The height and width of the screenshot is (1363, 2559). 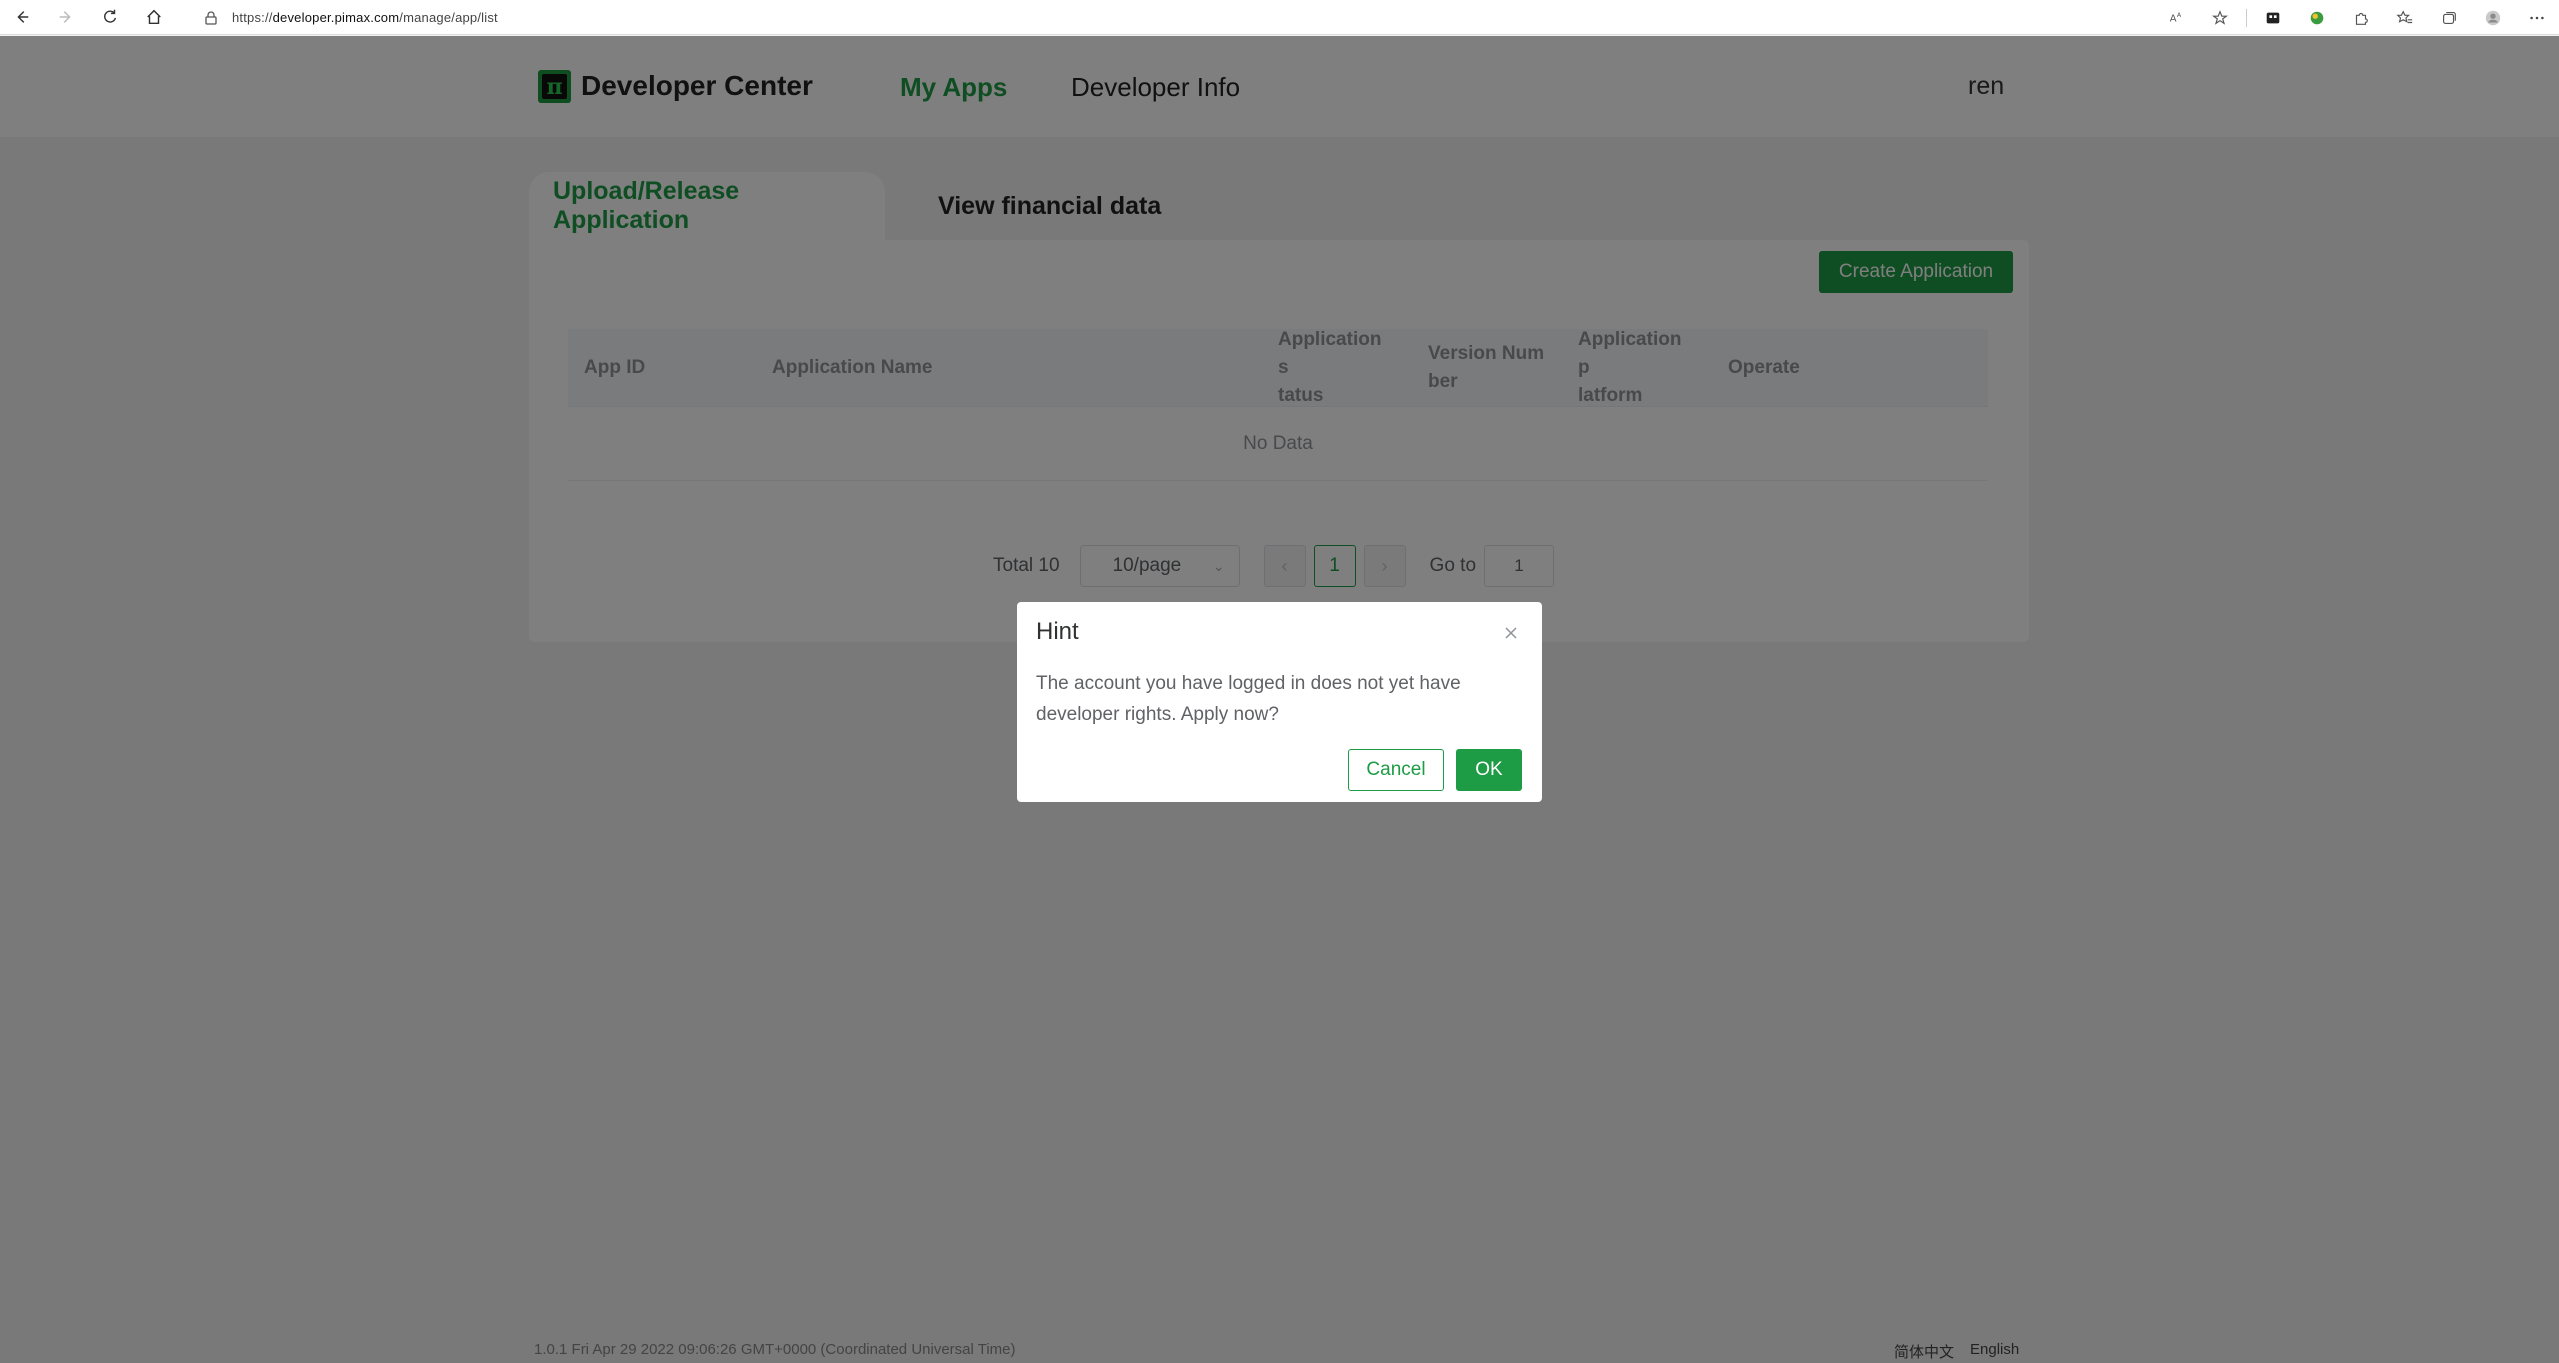 What do you see at coordinates (2273, 17) in the screenshot?
I see `extension-dark-icon` at bounding box center [2273, 17].